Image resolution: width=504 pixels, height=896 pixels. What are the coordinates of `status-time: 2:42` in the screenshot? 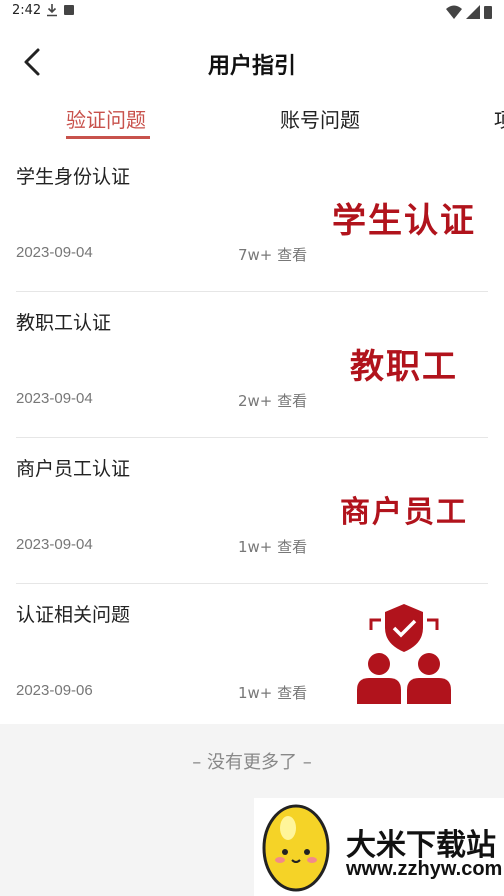 It's located at (27, 10).